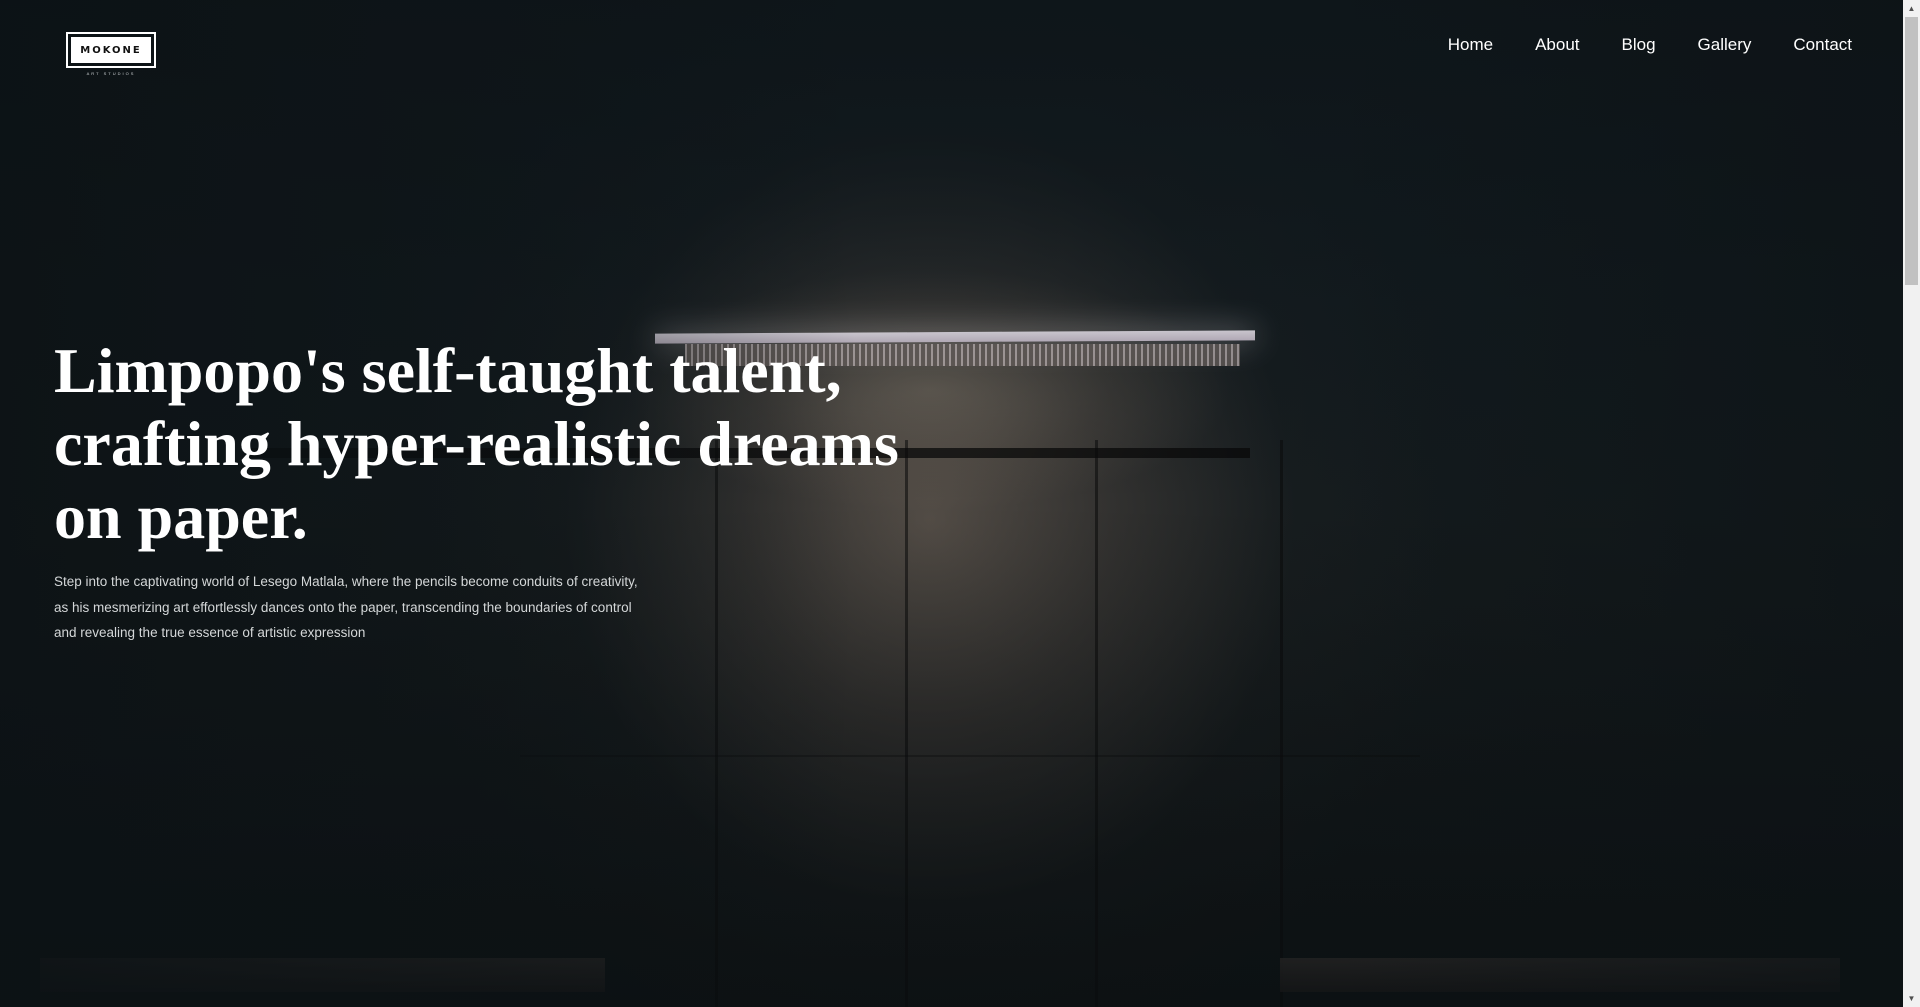 The image size is (1920, 1007). Describe the element at coordinates (1639, 45) in the screenshot. I see `nav-blog: Blog` at that location.